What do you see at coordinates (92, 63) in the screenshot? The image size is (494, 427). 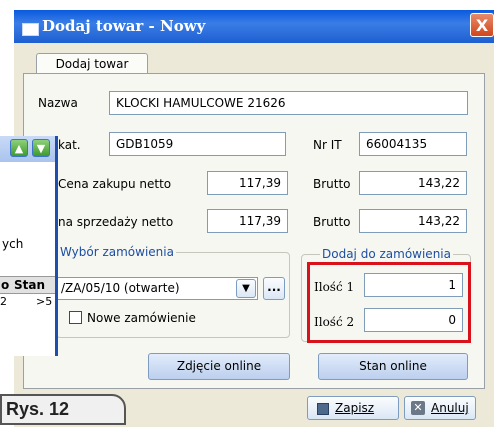 I see `tab-dodaj-towar: Dodaj towar` at bounding box center [92, 63].